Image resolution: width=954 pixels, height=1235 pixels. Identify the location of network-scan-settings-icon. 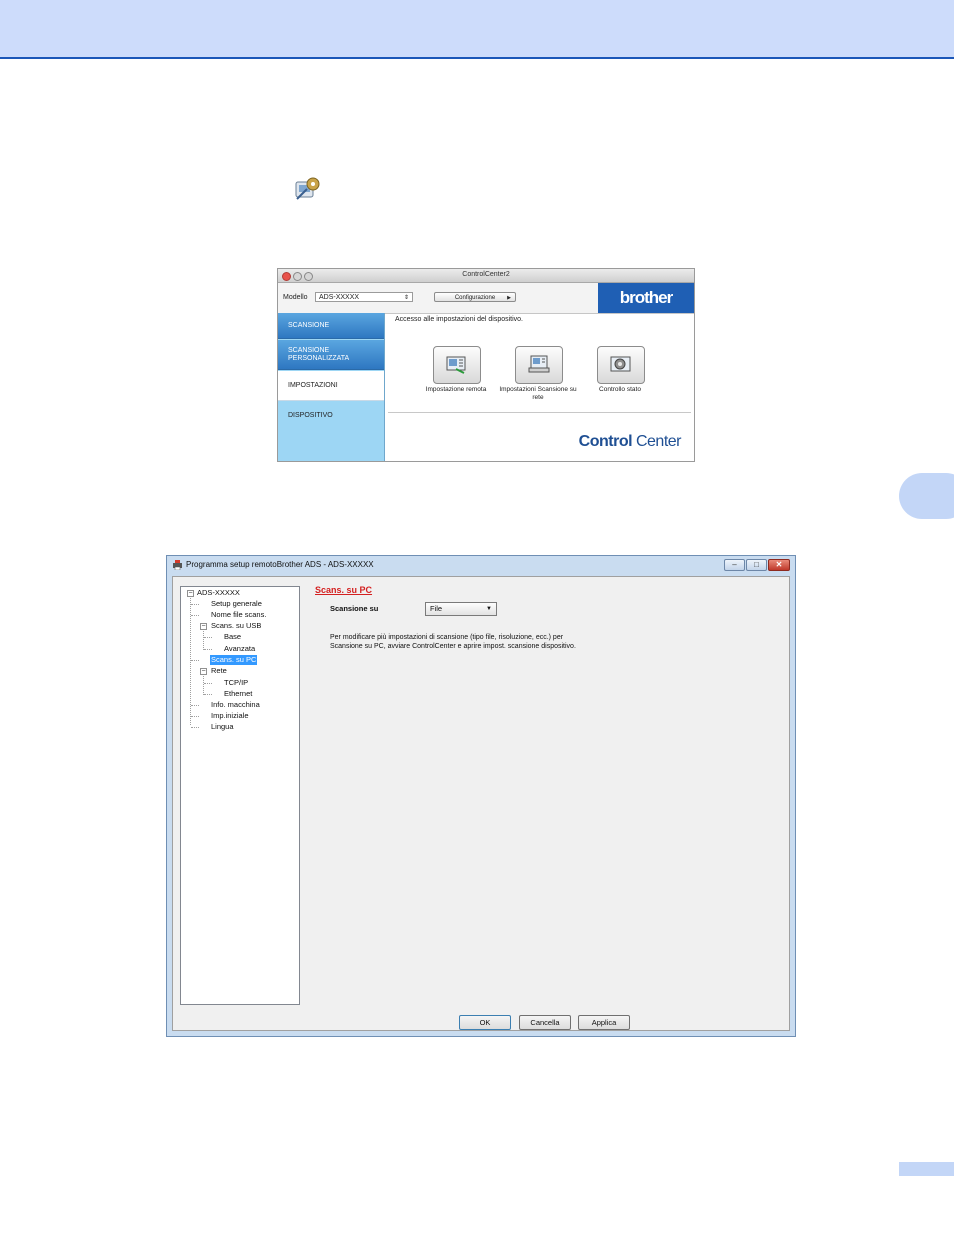
(539, 364).